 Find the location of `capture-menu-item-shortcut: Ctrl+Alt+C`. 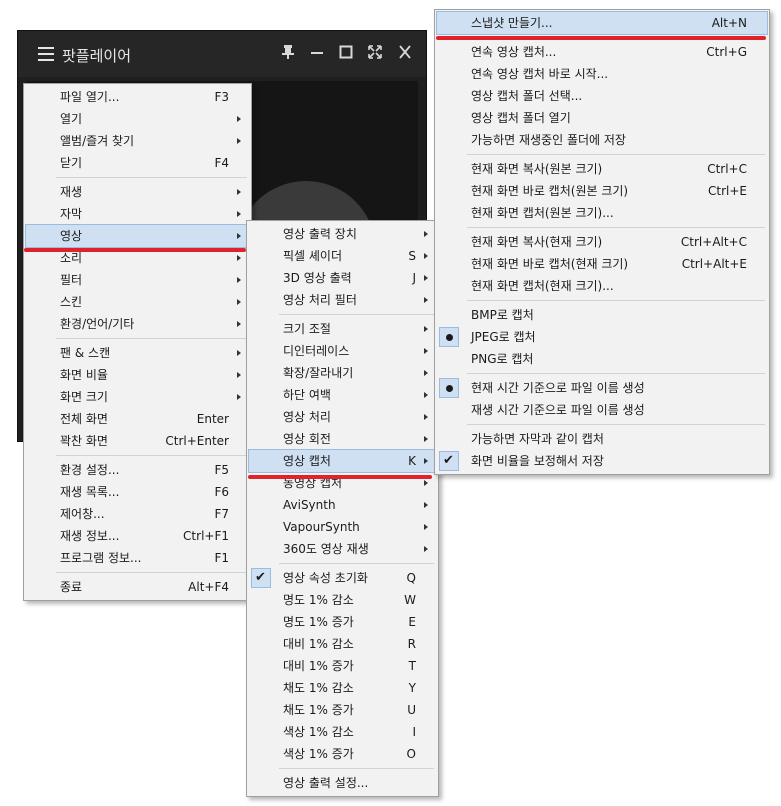

capture-menu-item-shortcut: Ctrl+Alt+C is located at coordinates (713, 242).